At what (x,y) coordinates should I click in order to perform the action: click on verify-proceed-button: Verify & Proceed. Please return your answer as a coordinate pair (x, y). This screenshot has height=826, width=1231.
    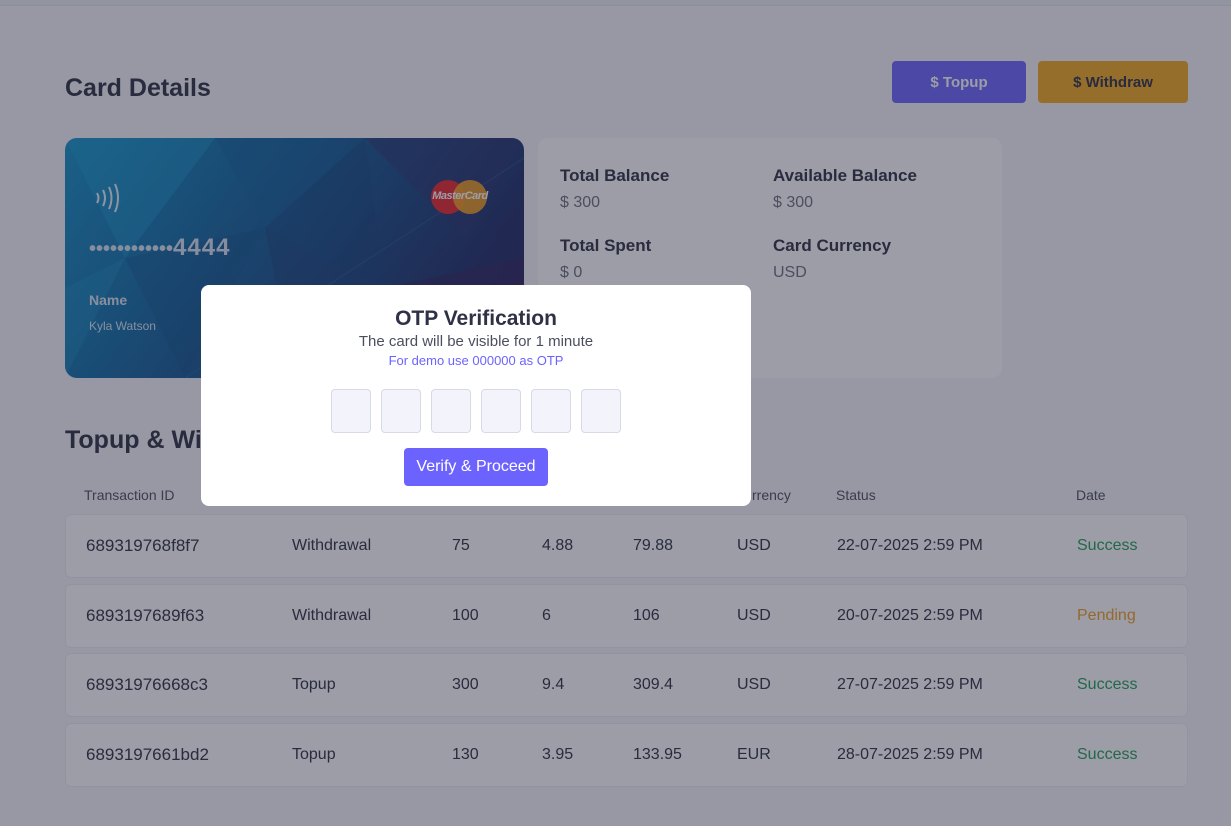
    Looking at the image, I should click on (476, 467).